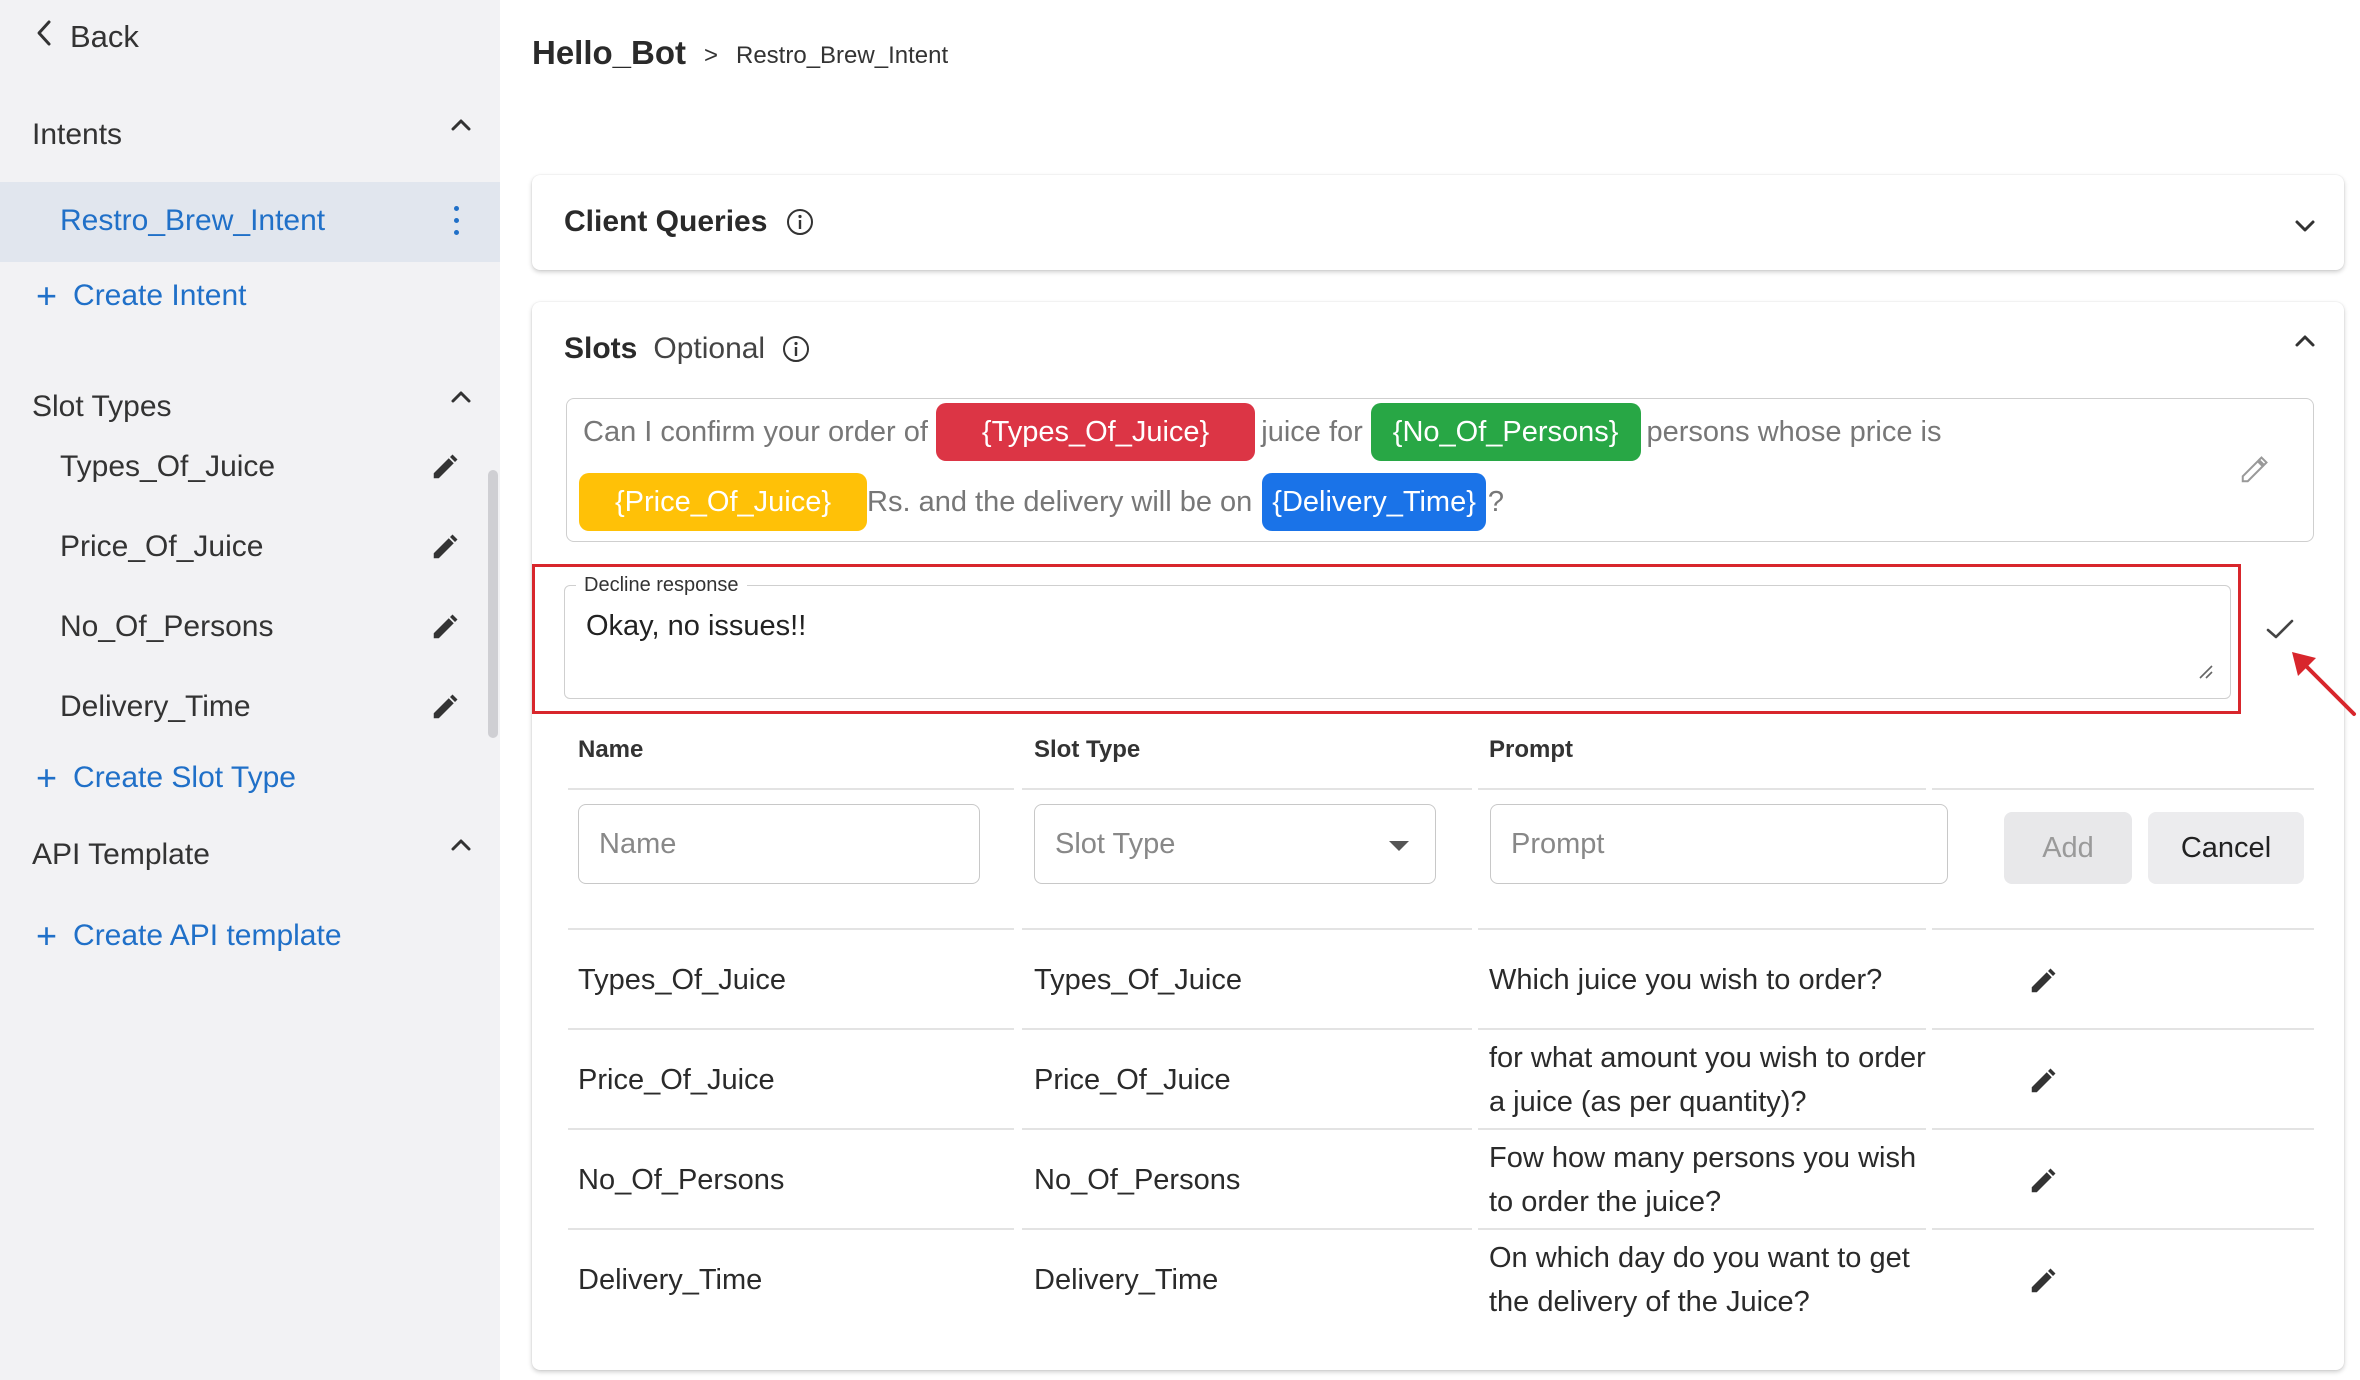 Image resolution: width=2360 pixels, height=1380 pixels. Describe the element at coordinates (2280, 629) in the screenshot. I see `check-icon` at that location.